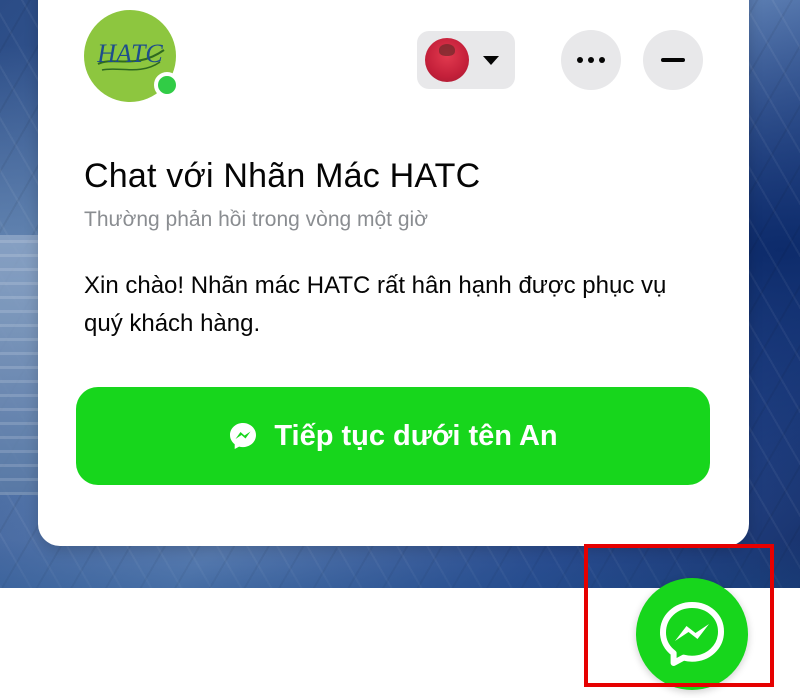 Image resolution: width=800 pixels, height=698 pixels. What do you see at coordinates (491, 60) in the screenshot?
I see `caret-down-icon` at bounding box center [491, 60].